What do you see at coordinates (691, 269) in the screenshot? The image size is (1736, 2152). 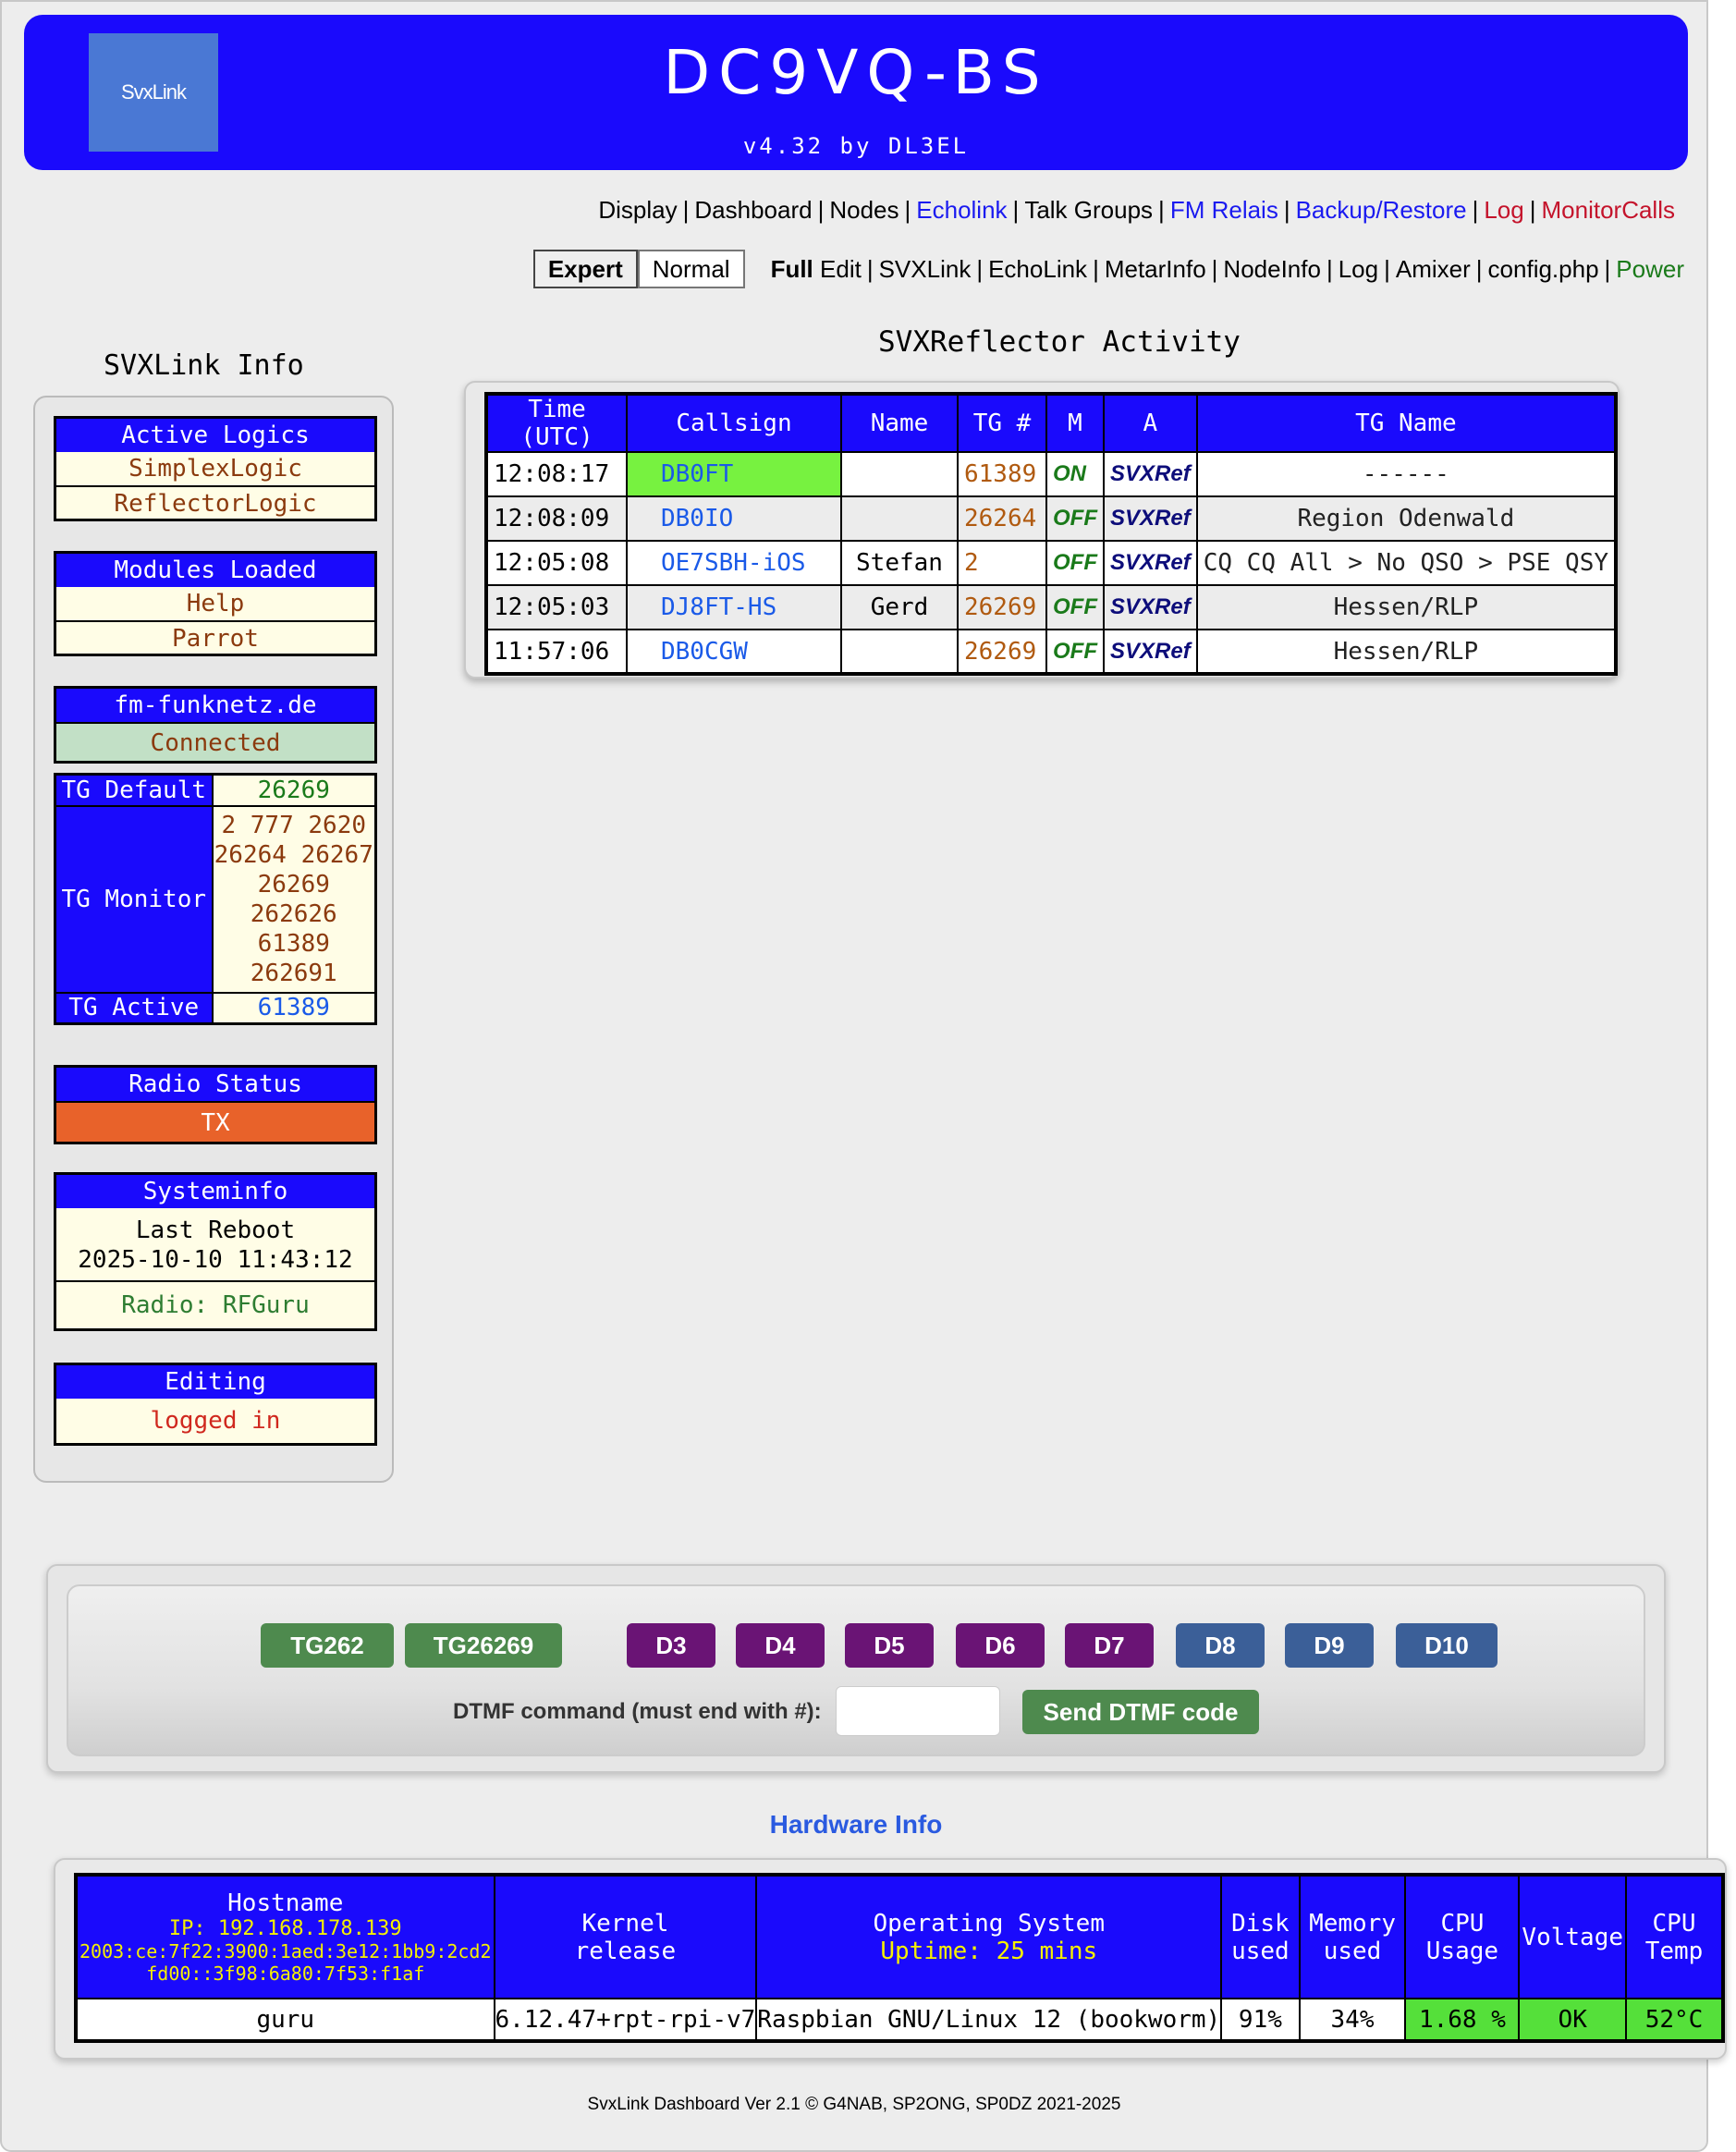 I see `normal-mode-button: Normal` at bounding box center [691, 269].